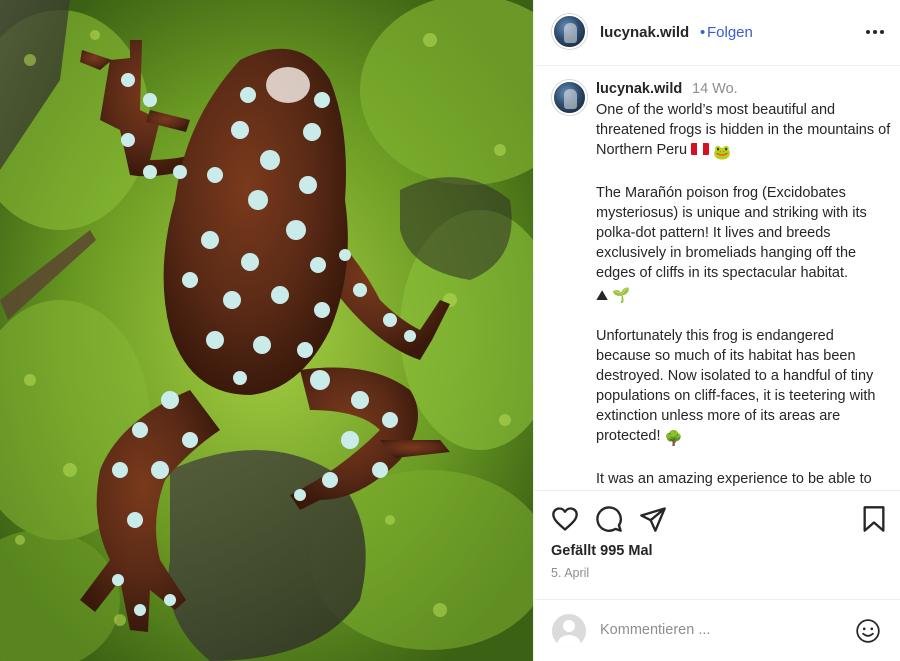 This screenshot has width=900, height=661. I want to click on frog-emoji: 🐸, so click(722, 153).